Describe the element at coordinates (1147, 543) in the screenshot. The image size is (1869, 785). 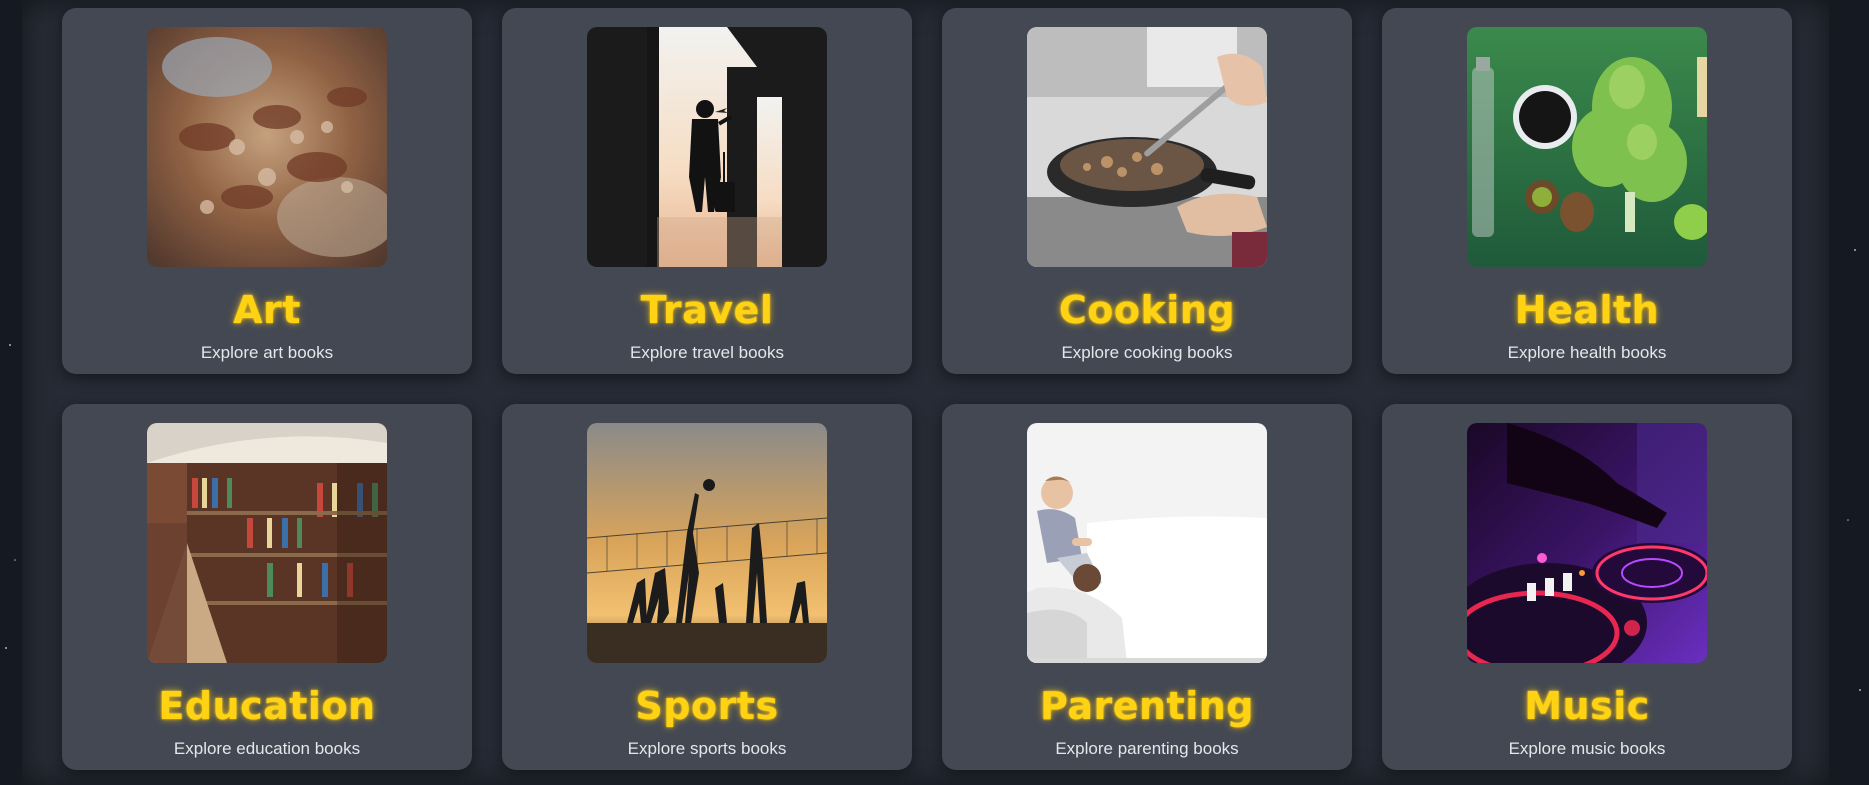
I see `parenting-image` at that location.